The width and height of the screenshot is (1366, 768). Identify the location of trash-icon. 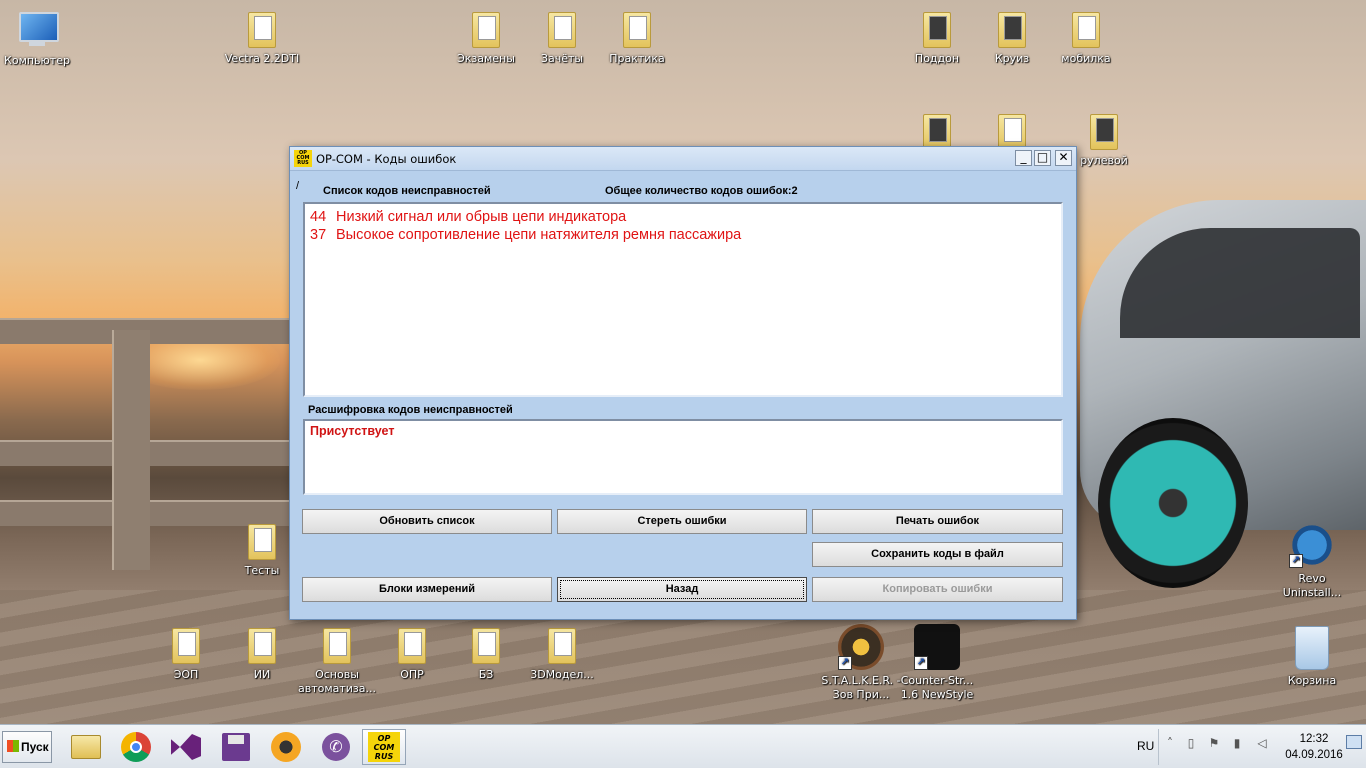
(1312, 648).